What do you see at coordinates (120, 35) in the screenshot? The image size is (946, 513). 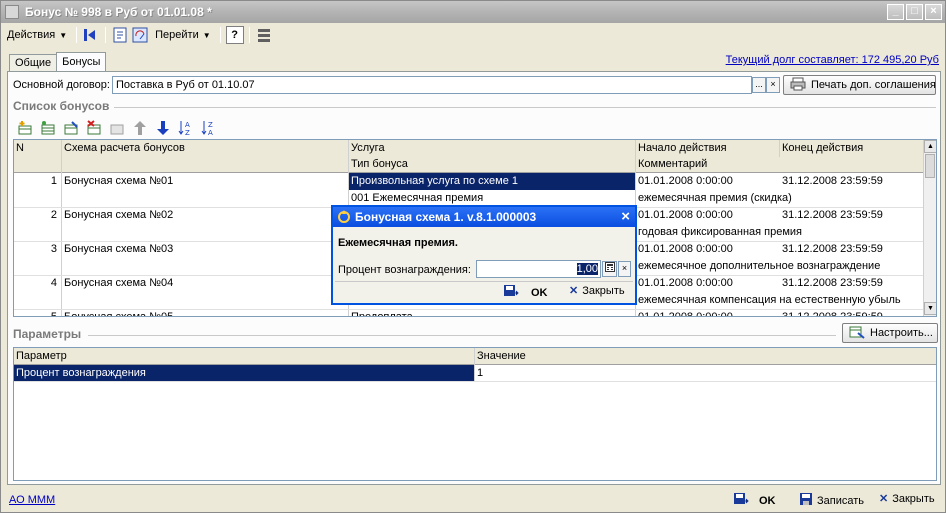 I see `document-structure-icon` at bounding box center [120, 35].